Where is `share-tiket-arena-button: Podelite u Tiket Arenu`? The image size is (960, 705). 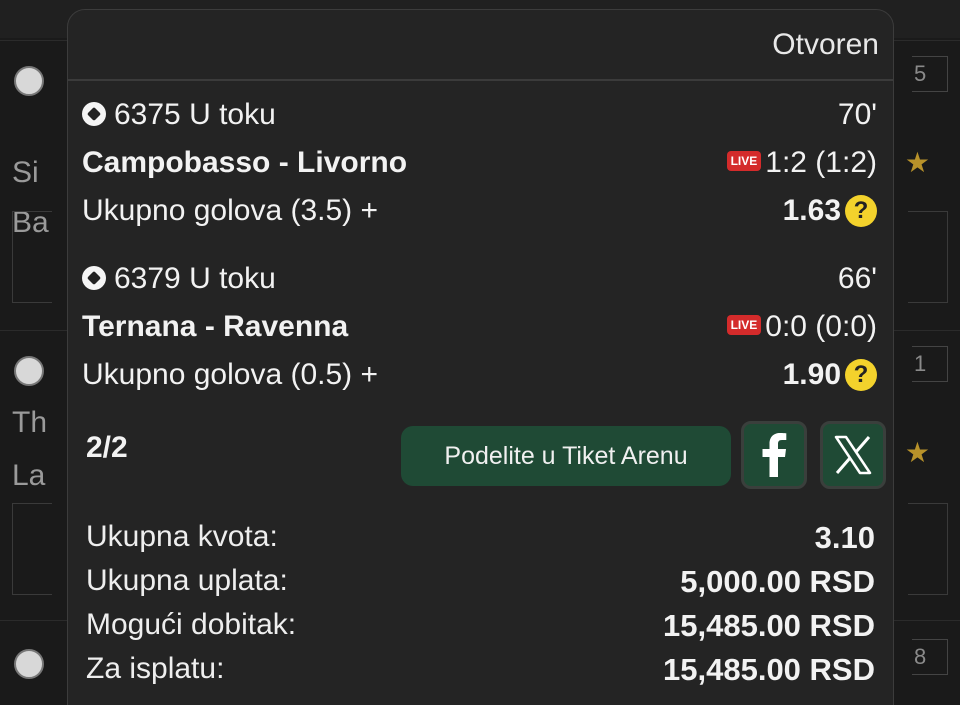
share-tiket-arena-button: Podelite u Tiket Arenu is located at coordinates (566, 456).